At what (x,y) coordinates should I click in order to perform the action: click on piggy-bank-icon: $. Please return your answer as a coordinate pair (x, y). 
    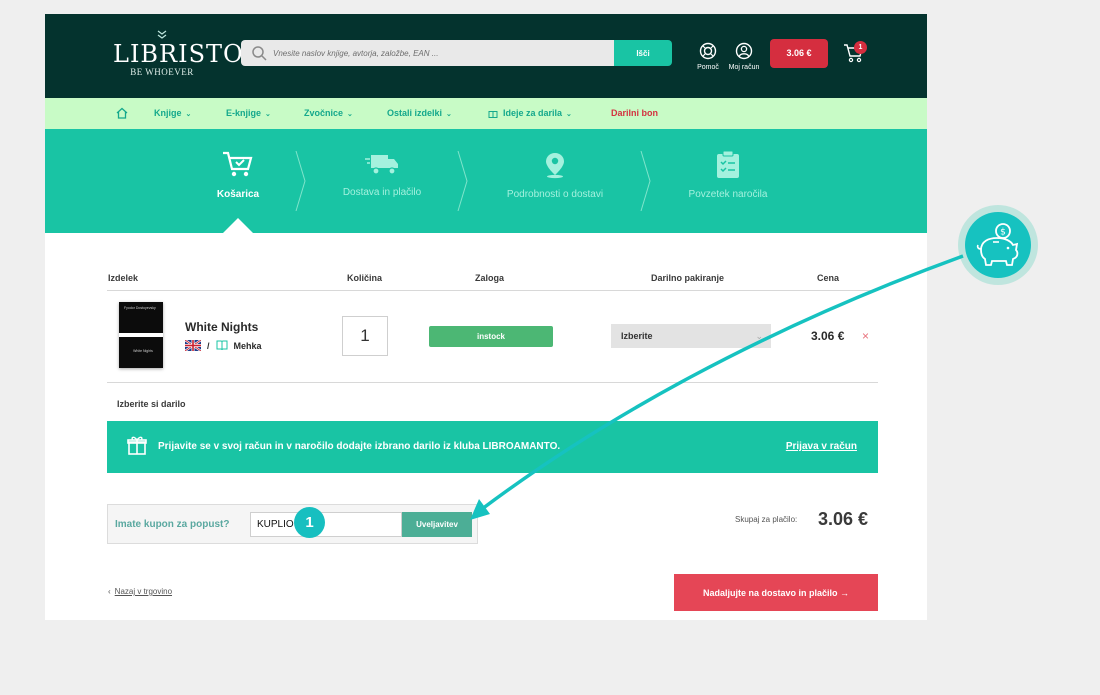
    Looking at the image, I should click on (997, 244).